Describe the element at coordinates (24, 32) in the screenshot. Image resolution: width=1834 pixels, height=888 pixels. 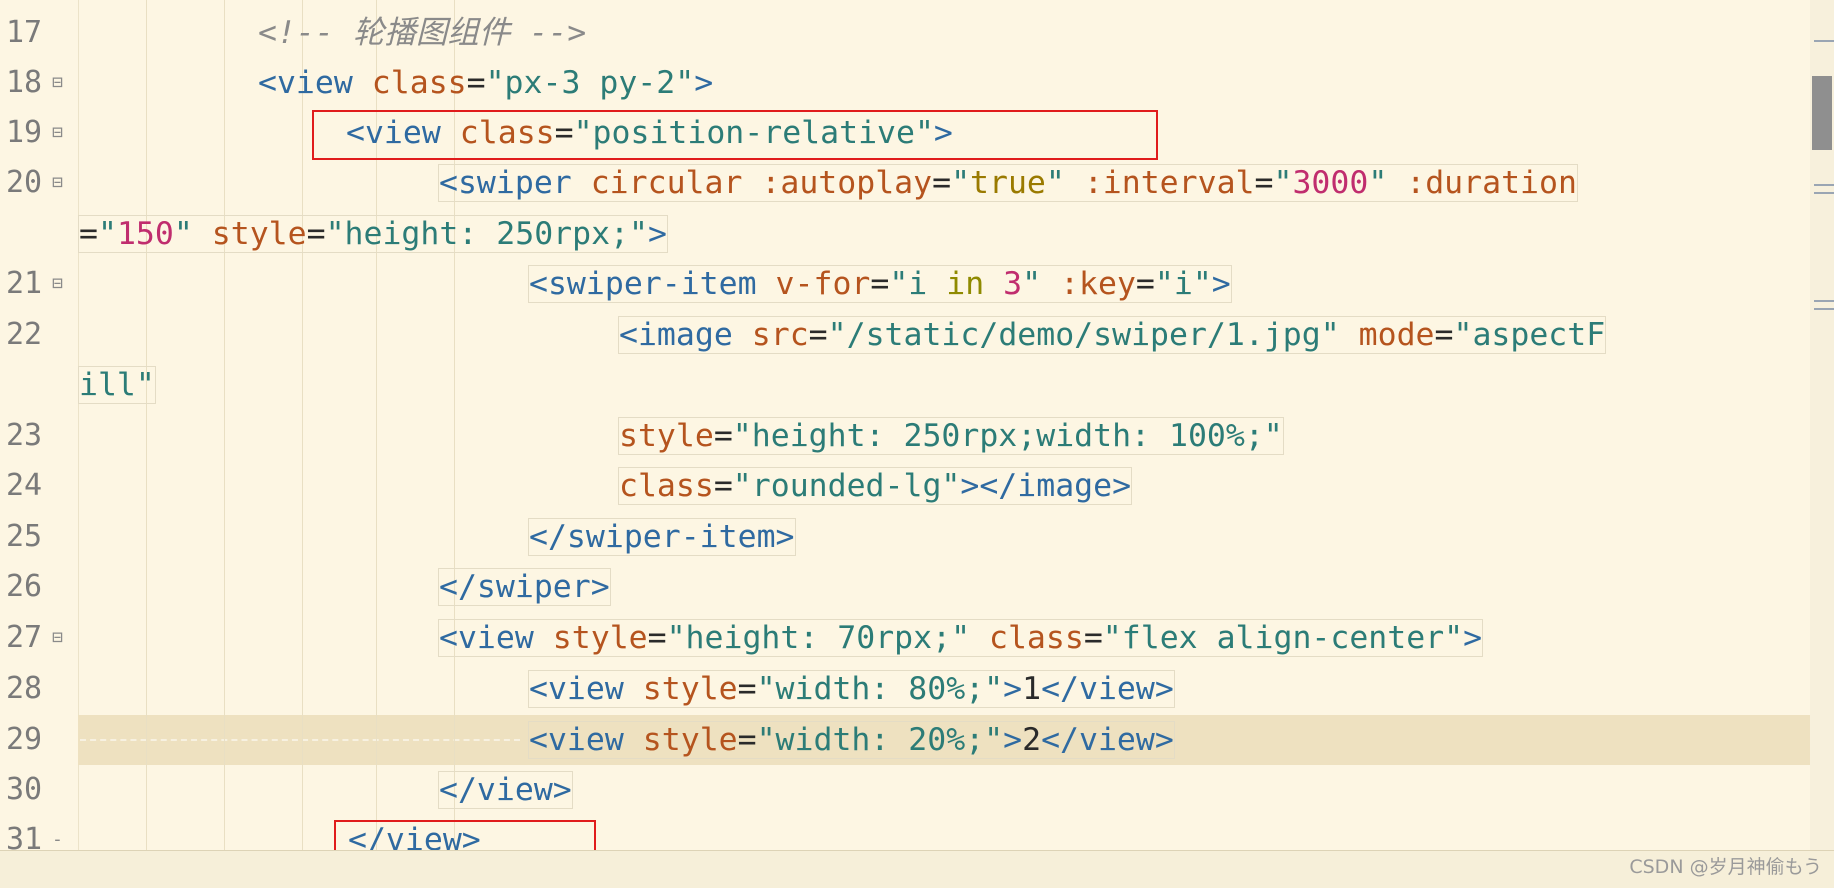
I see `line-number: 17` at that location.